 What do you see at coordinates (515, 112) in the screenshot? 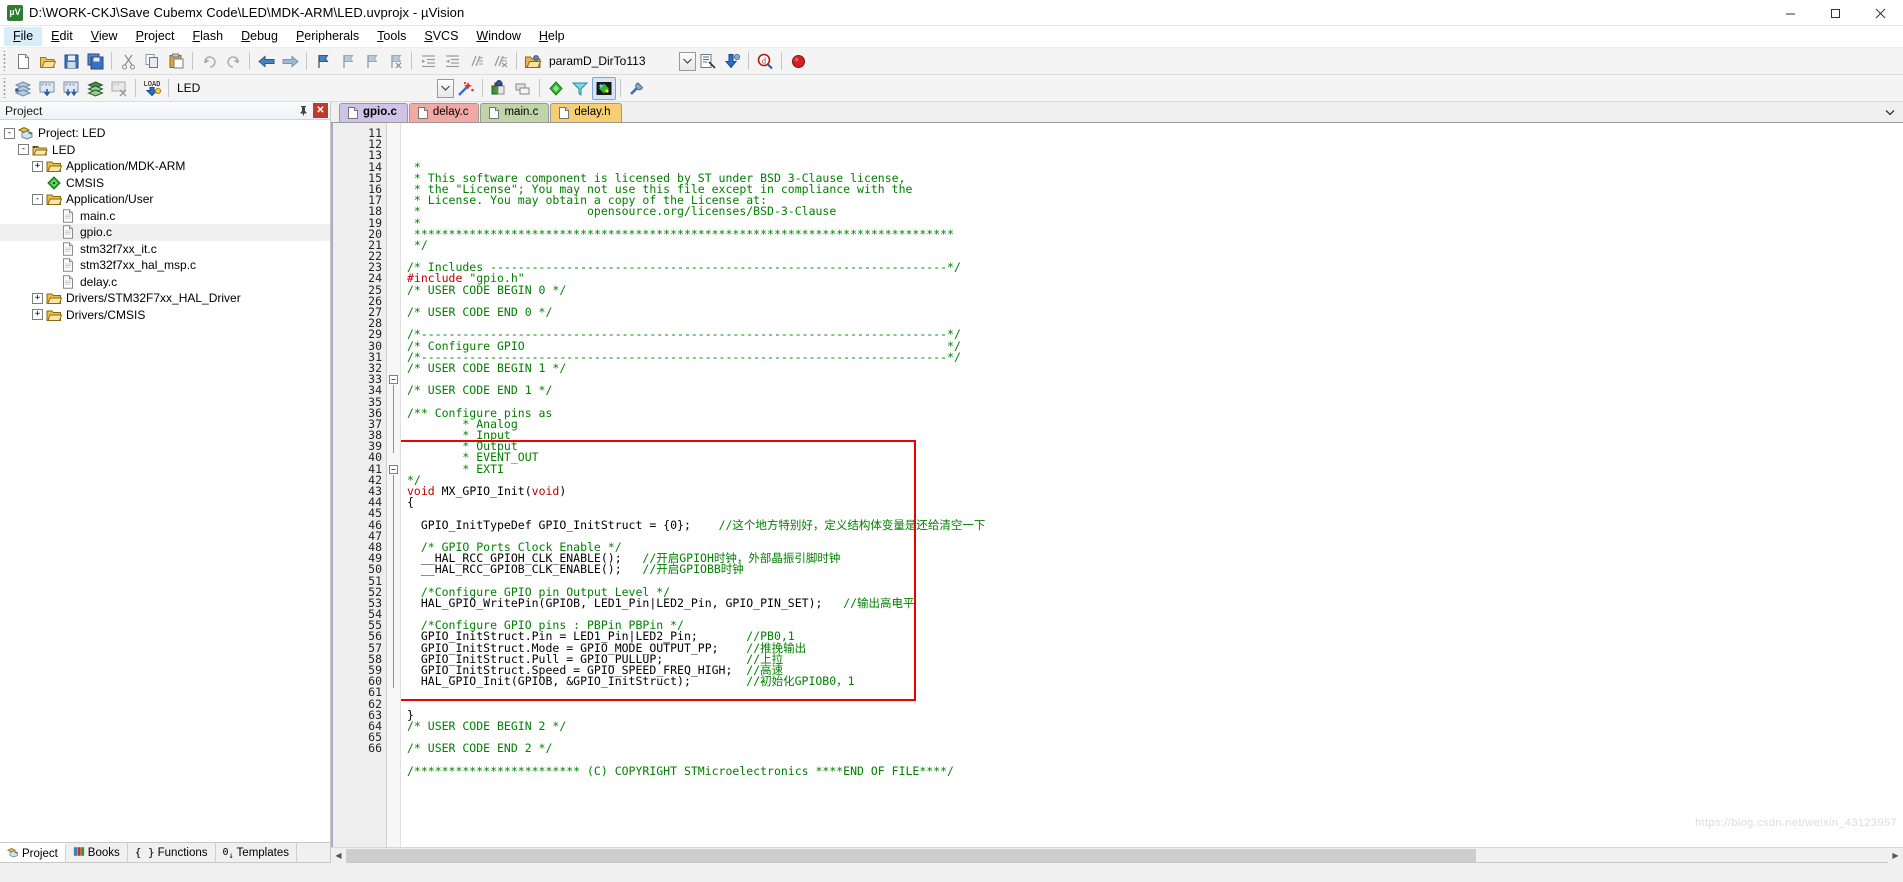
I see `editor-tab-main-c: main.c` at bounding box center [515, 112].